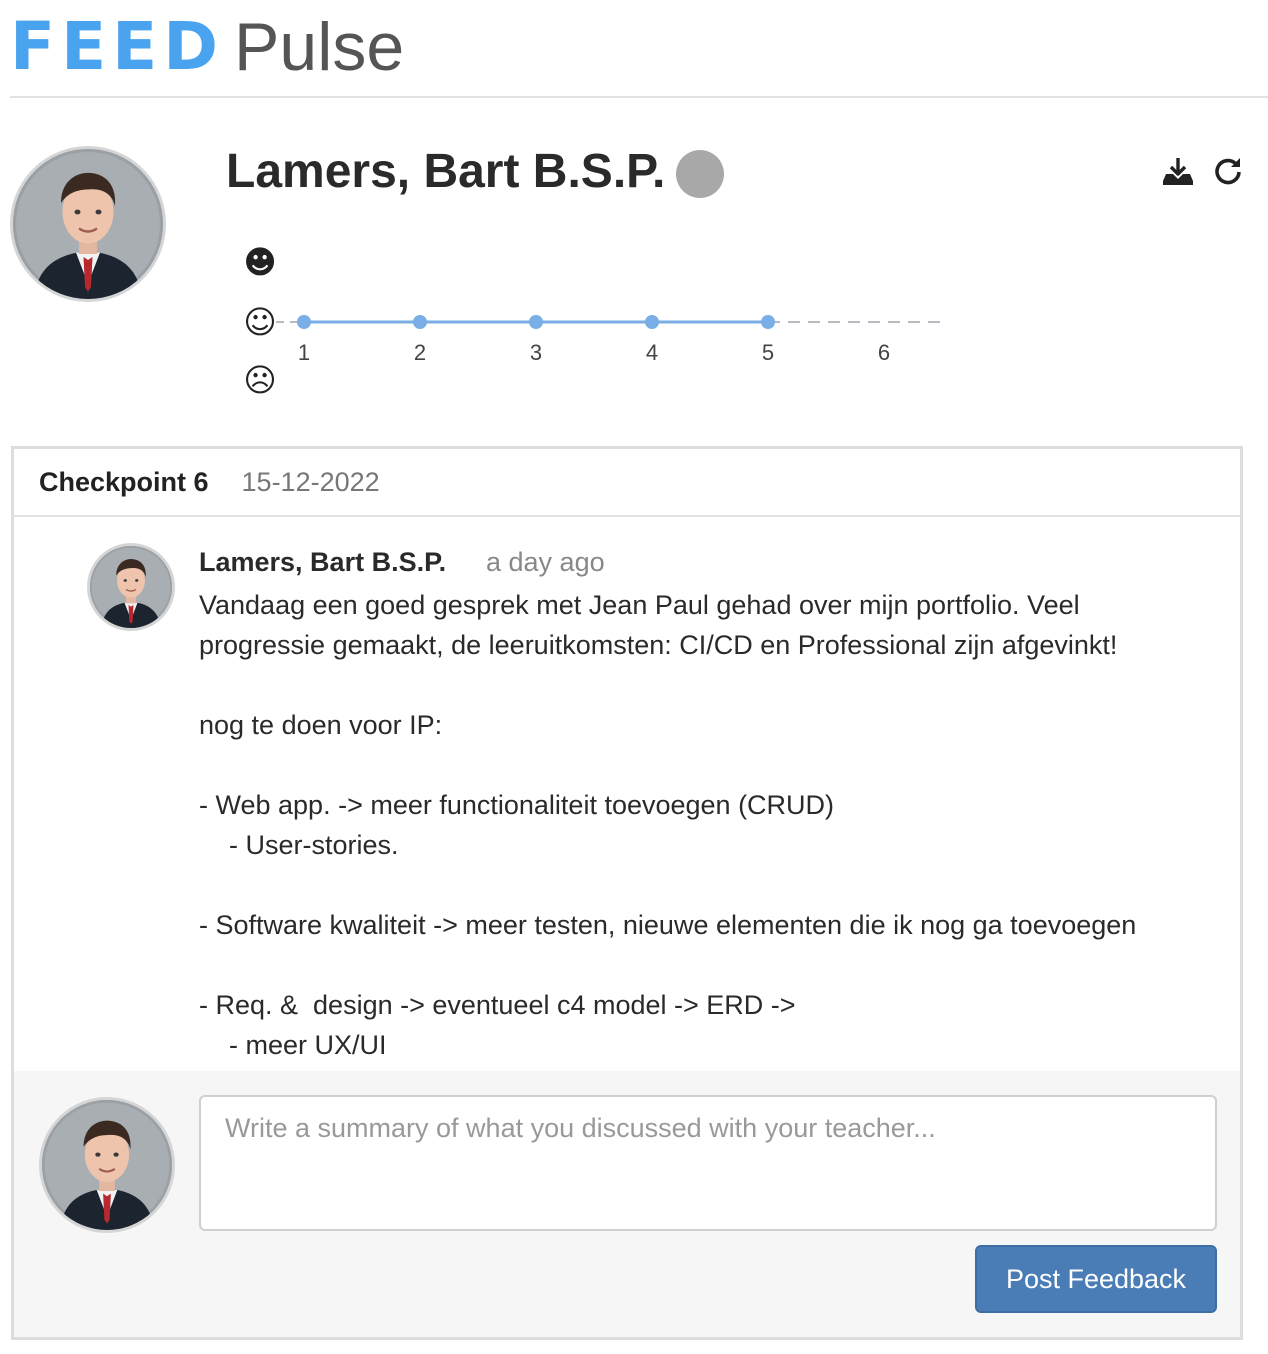 Image resolution: width=1268 pixels, height=1354 pixels. What do you see at coordinates (768, 352) in the screenshot?
I see `chart-x-tick-label: 5` at bounding box center [768, 352].